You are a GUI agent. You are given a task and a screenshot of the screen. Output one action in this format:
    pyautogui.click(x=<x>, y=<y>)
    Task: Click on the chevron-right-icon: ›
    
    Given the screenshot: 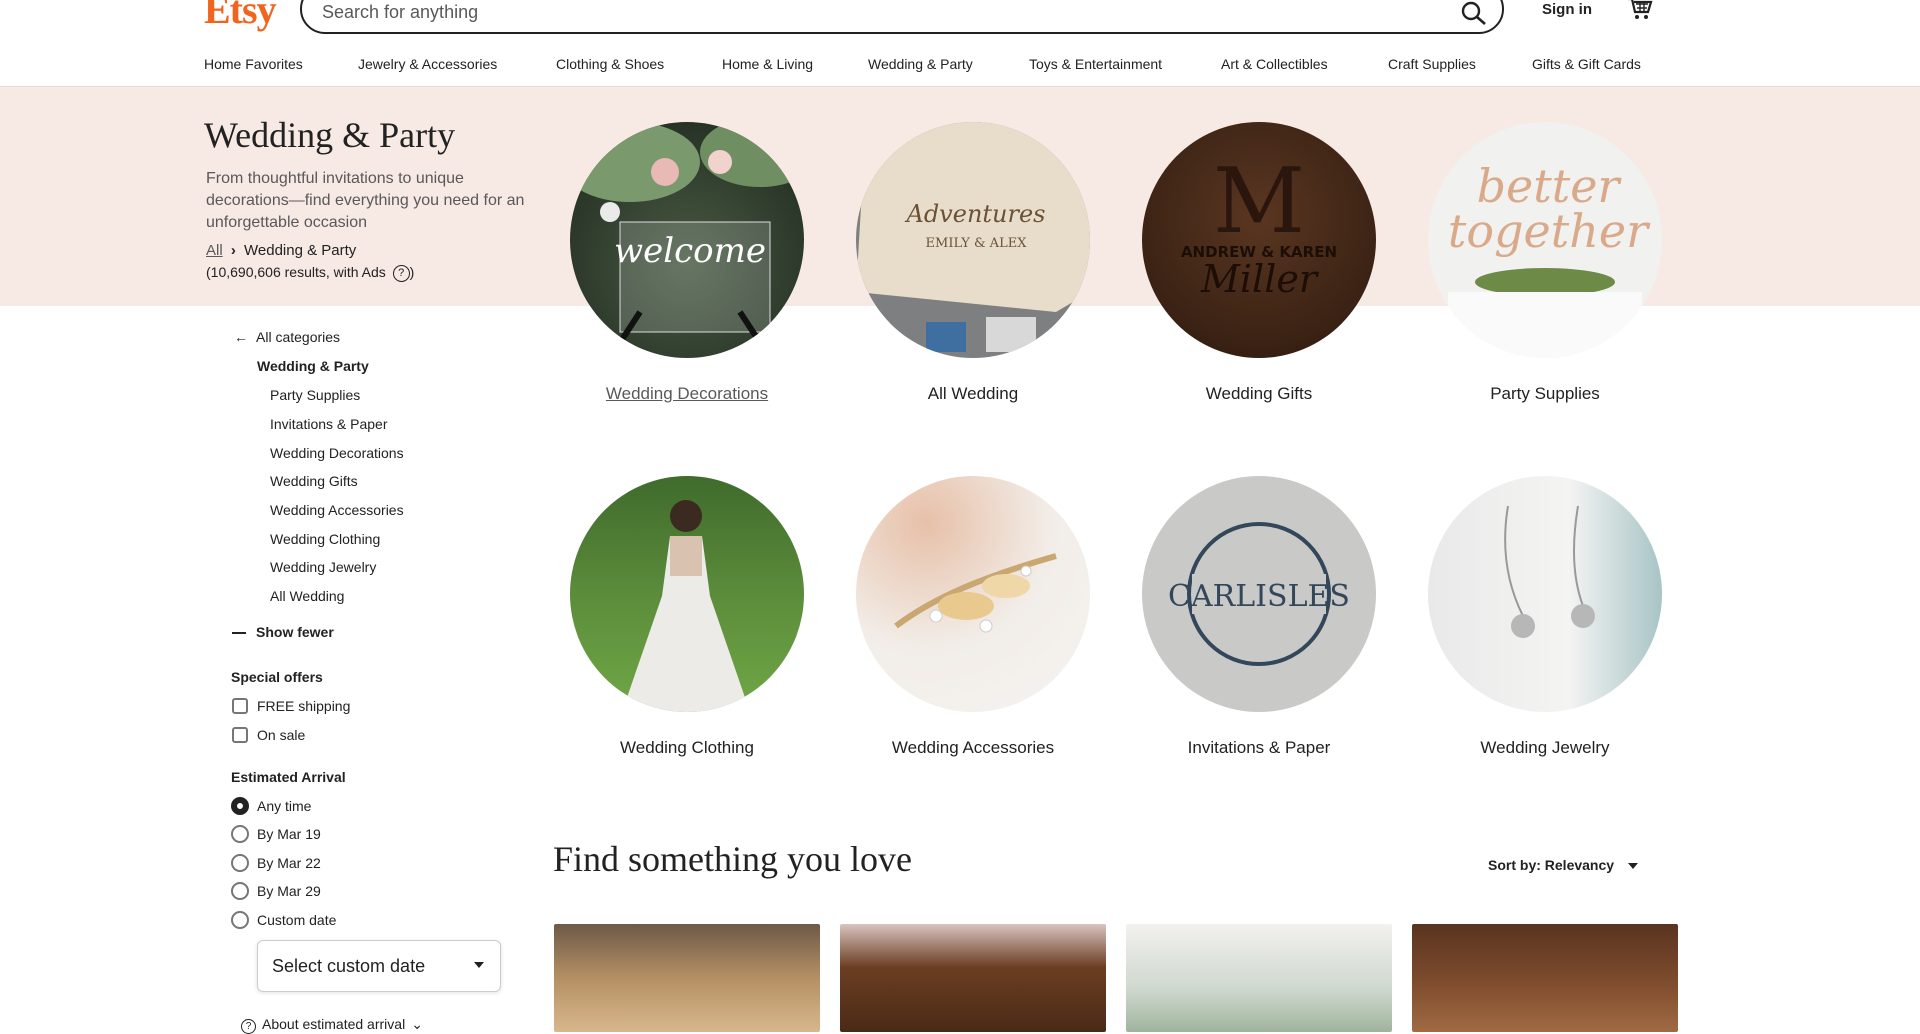 What is the action you would take?
    pyautogui.click(x=233, y=250)
    